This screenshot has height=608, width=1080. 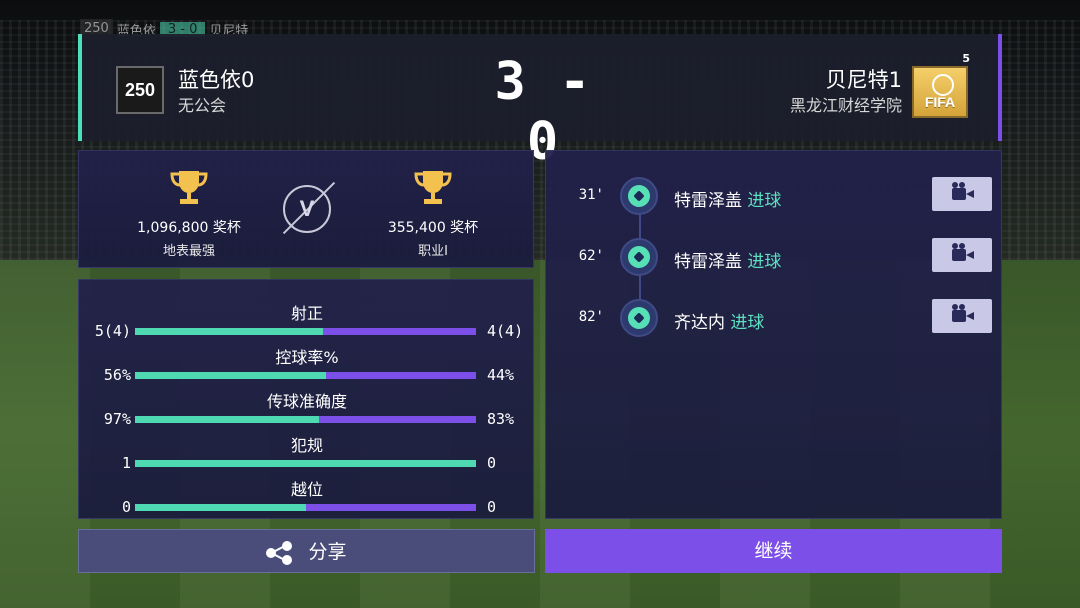 What do you see at coordinates (591, 195) in the screenshot?
I see `event-minute: 31'` at bounding box center [591, 195].